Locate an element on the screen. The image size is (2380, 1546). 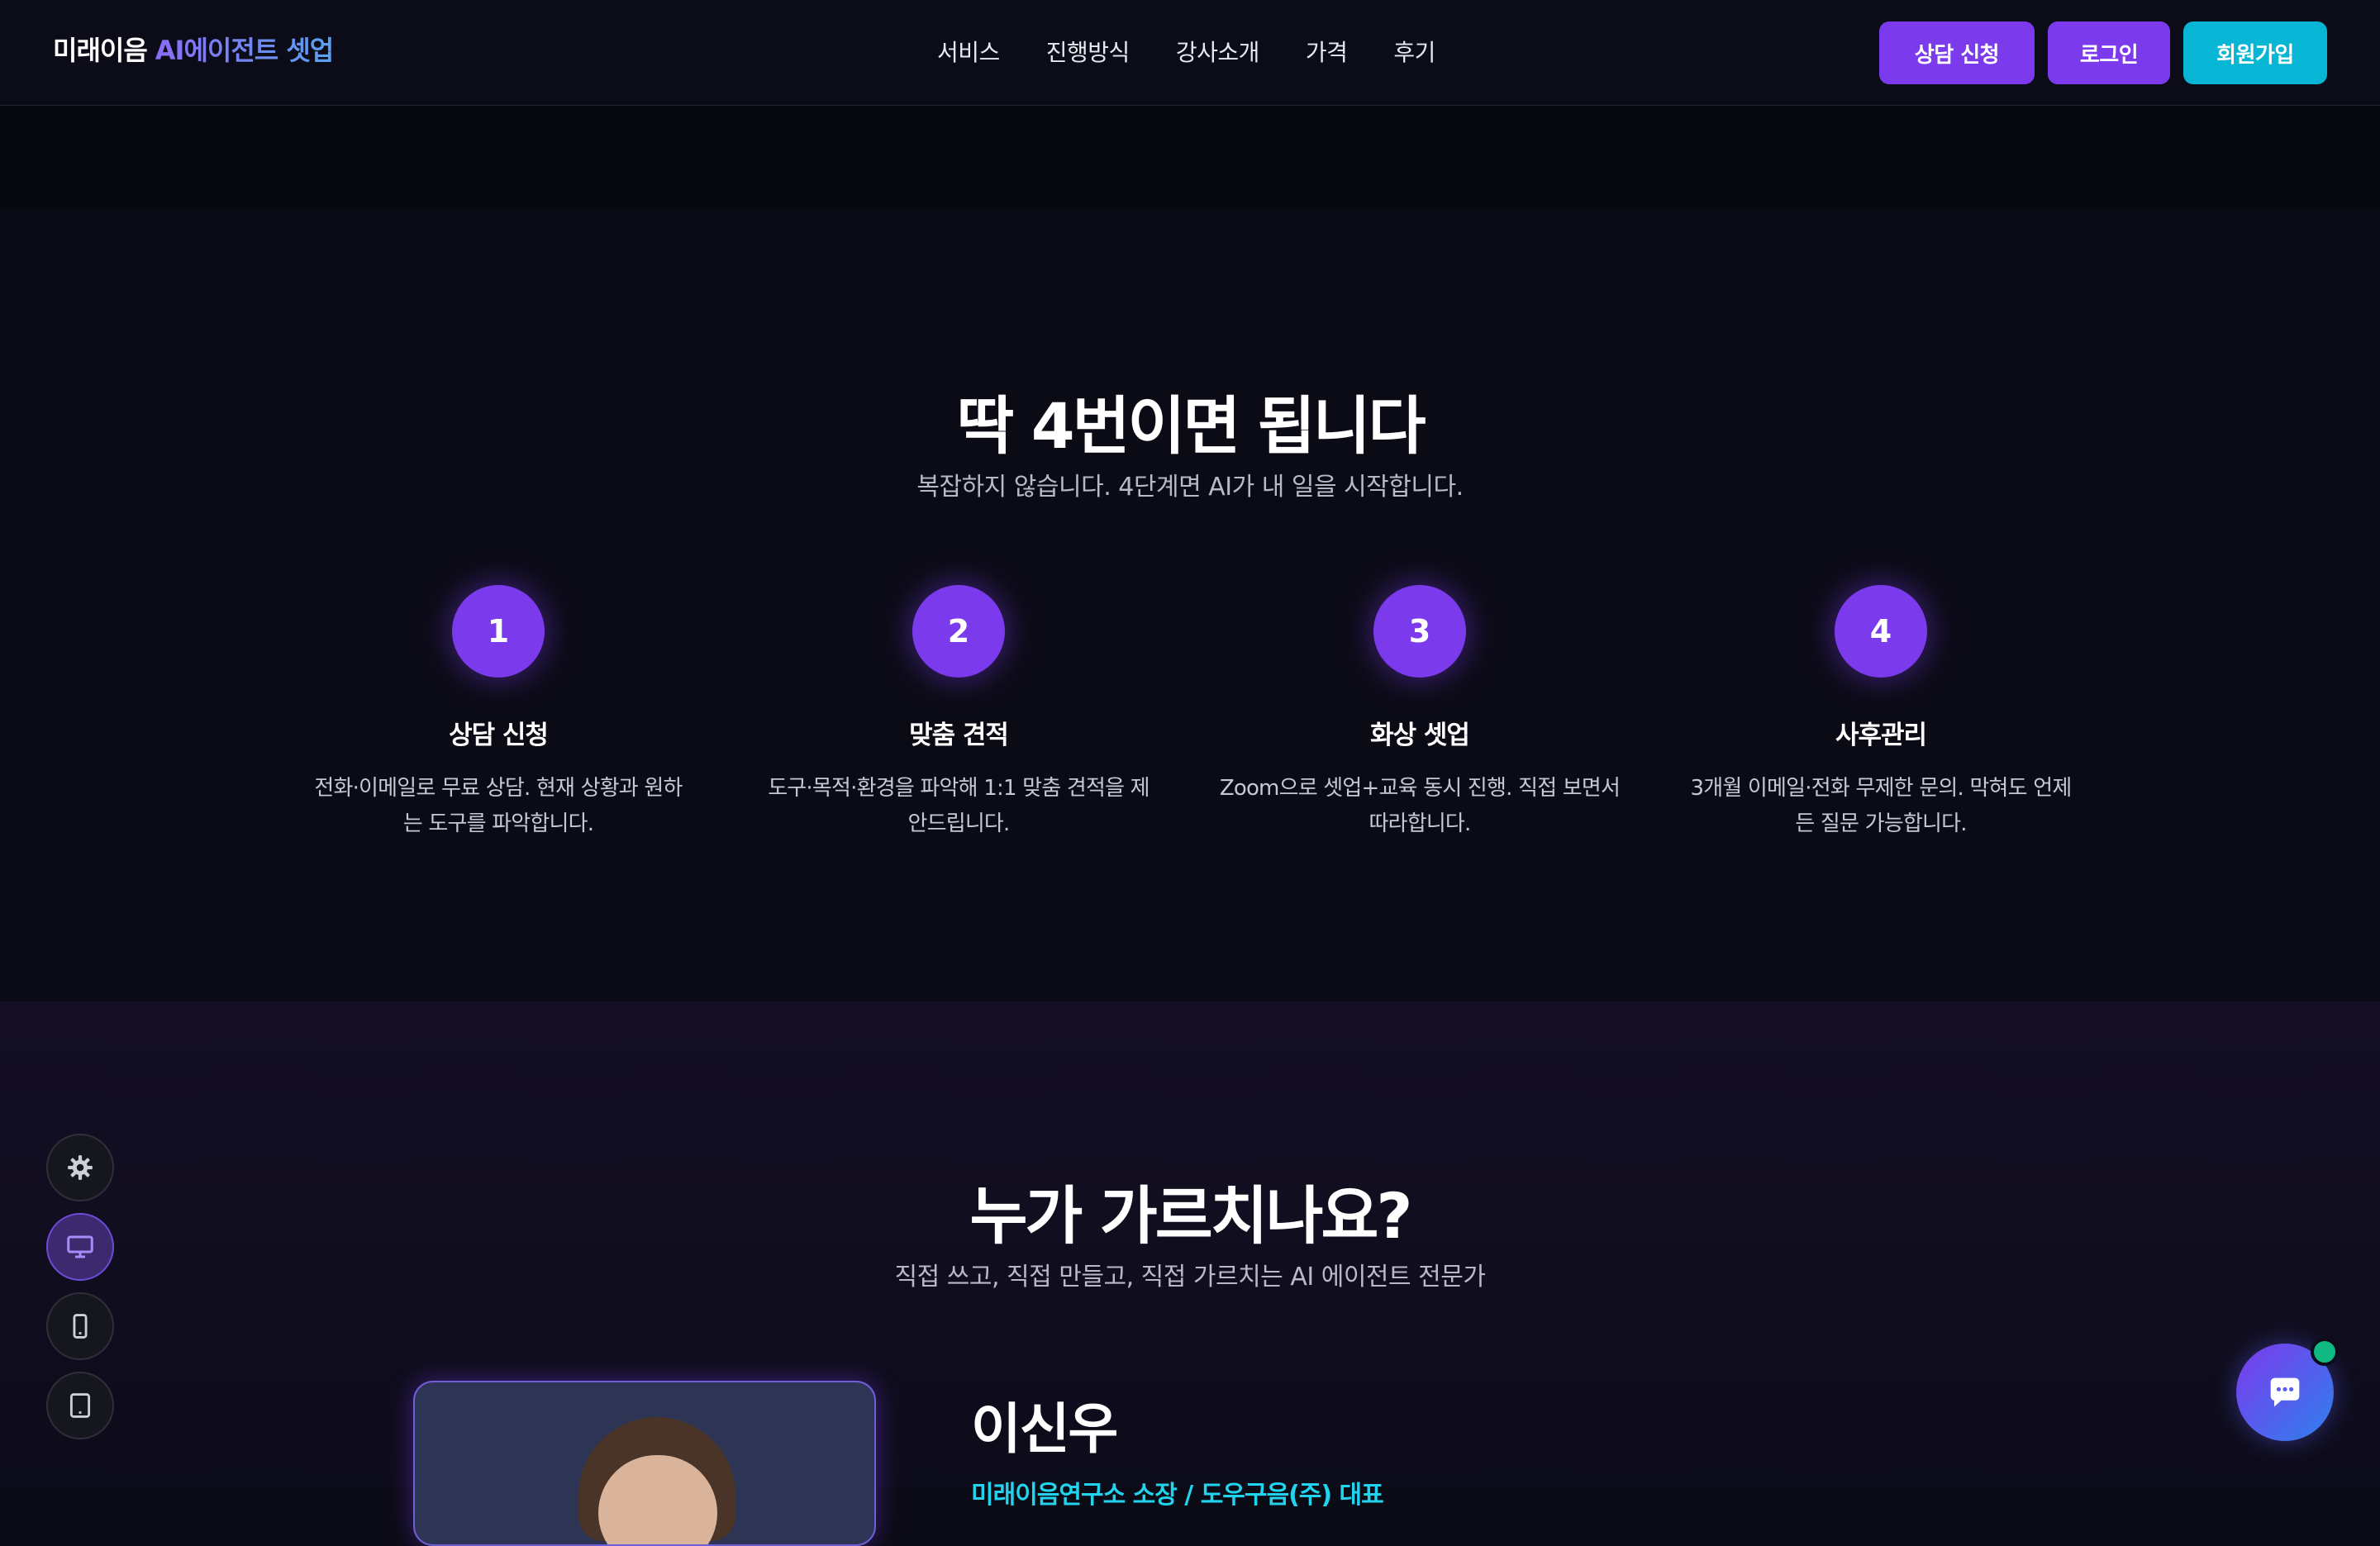
tablet-view-button is located at coordinates (80, 1405).